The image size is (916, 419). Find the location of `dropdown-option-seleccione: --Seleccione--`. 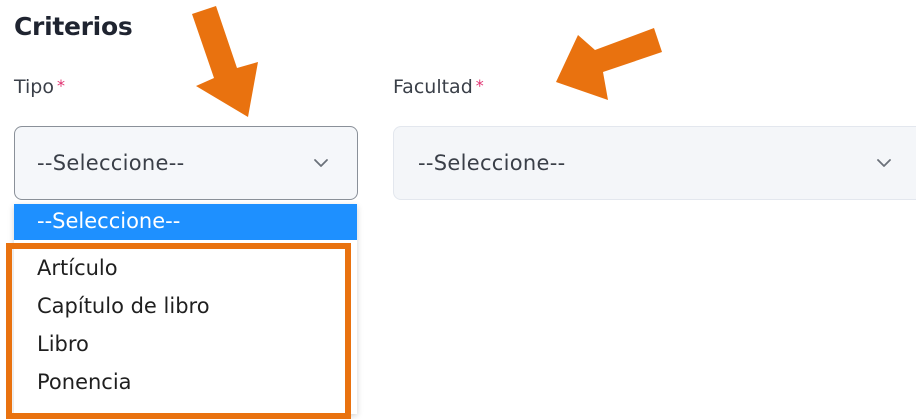

dropdown-option-seleccione: --Seleccione-- is located at coordinates (185, 222).